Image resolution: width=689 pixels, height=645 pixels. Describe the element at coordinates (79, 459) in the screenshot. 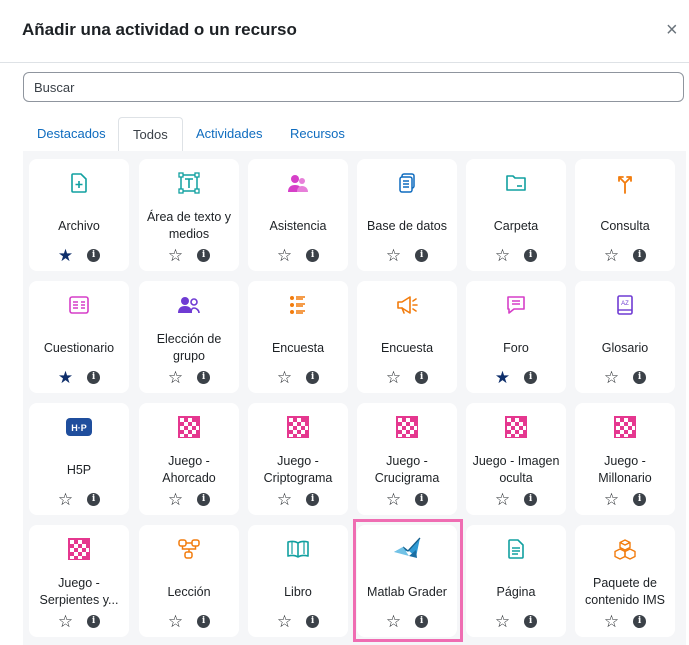

I see `activity-card: H·P H5P ☆ i` at that location.